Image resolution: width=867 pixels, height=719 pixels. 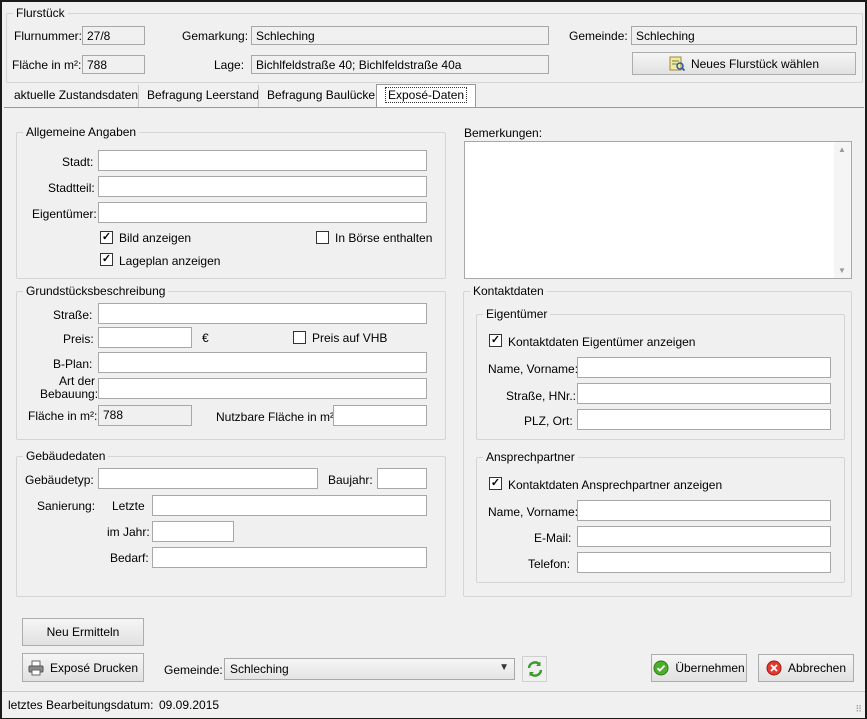 I want to click on bemerkungen-textarea: ▲ ▼, so click(x=658, y=210).